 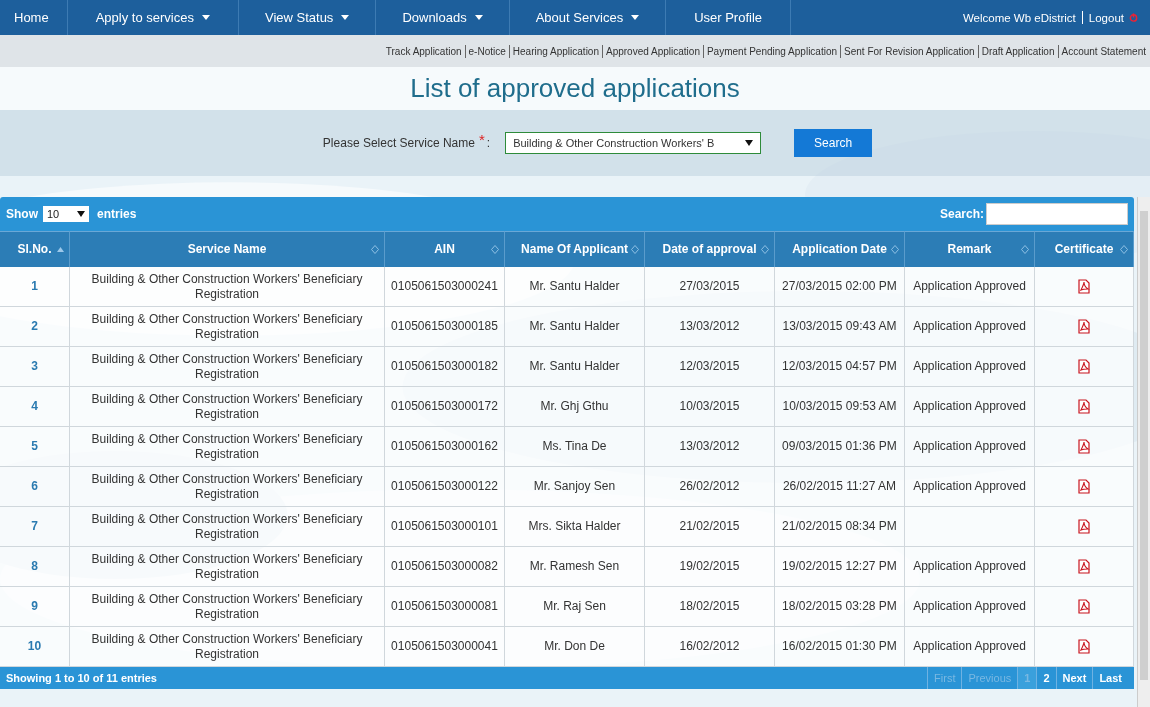 What do you see at coordinates (970, 249) in the screenshot?
I see `column-header: Remark` at bounding box center [970, 249].